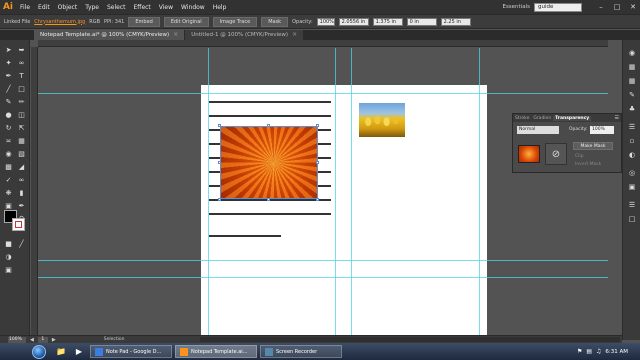  I want to click on embed-button: Embed, so click(144, 21).